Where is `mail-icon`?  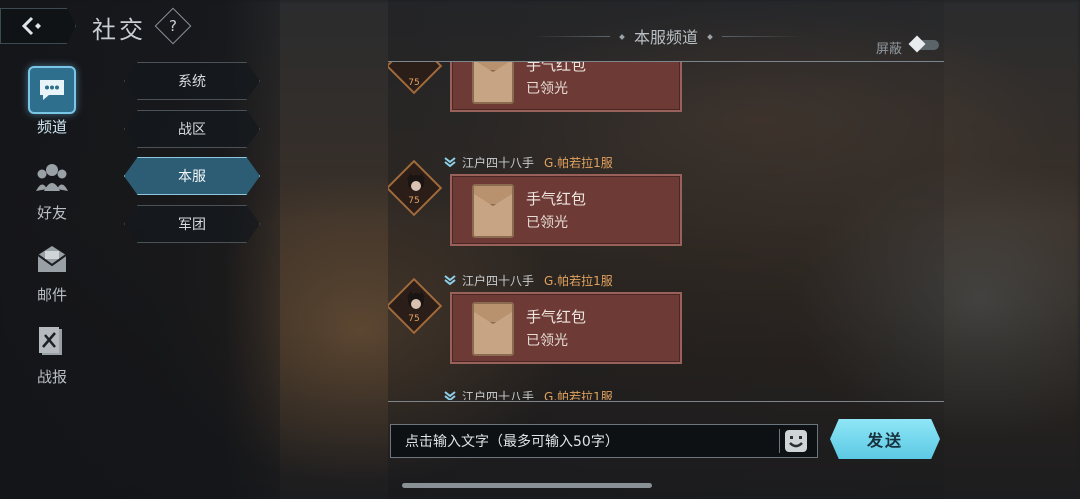
mail-icon is located at coordinates (52, 259).